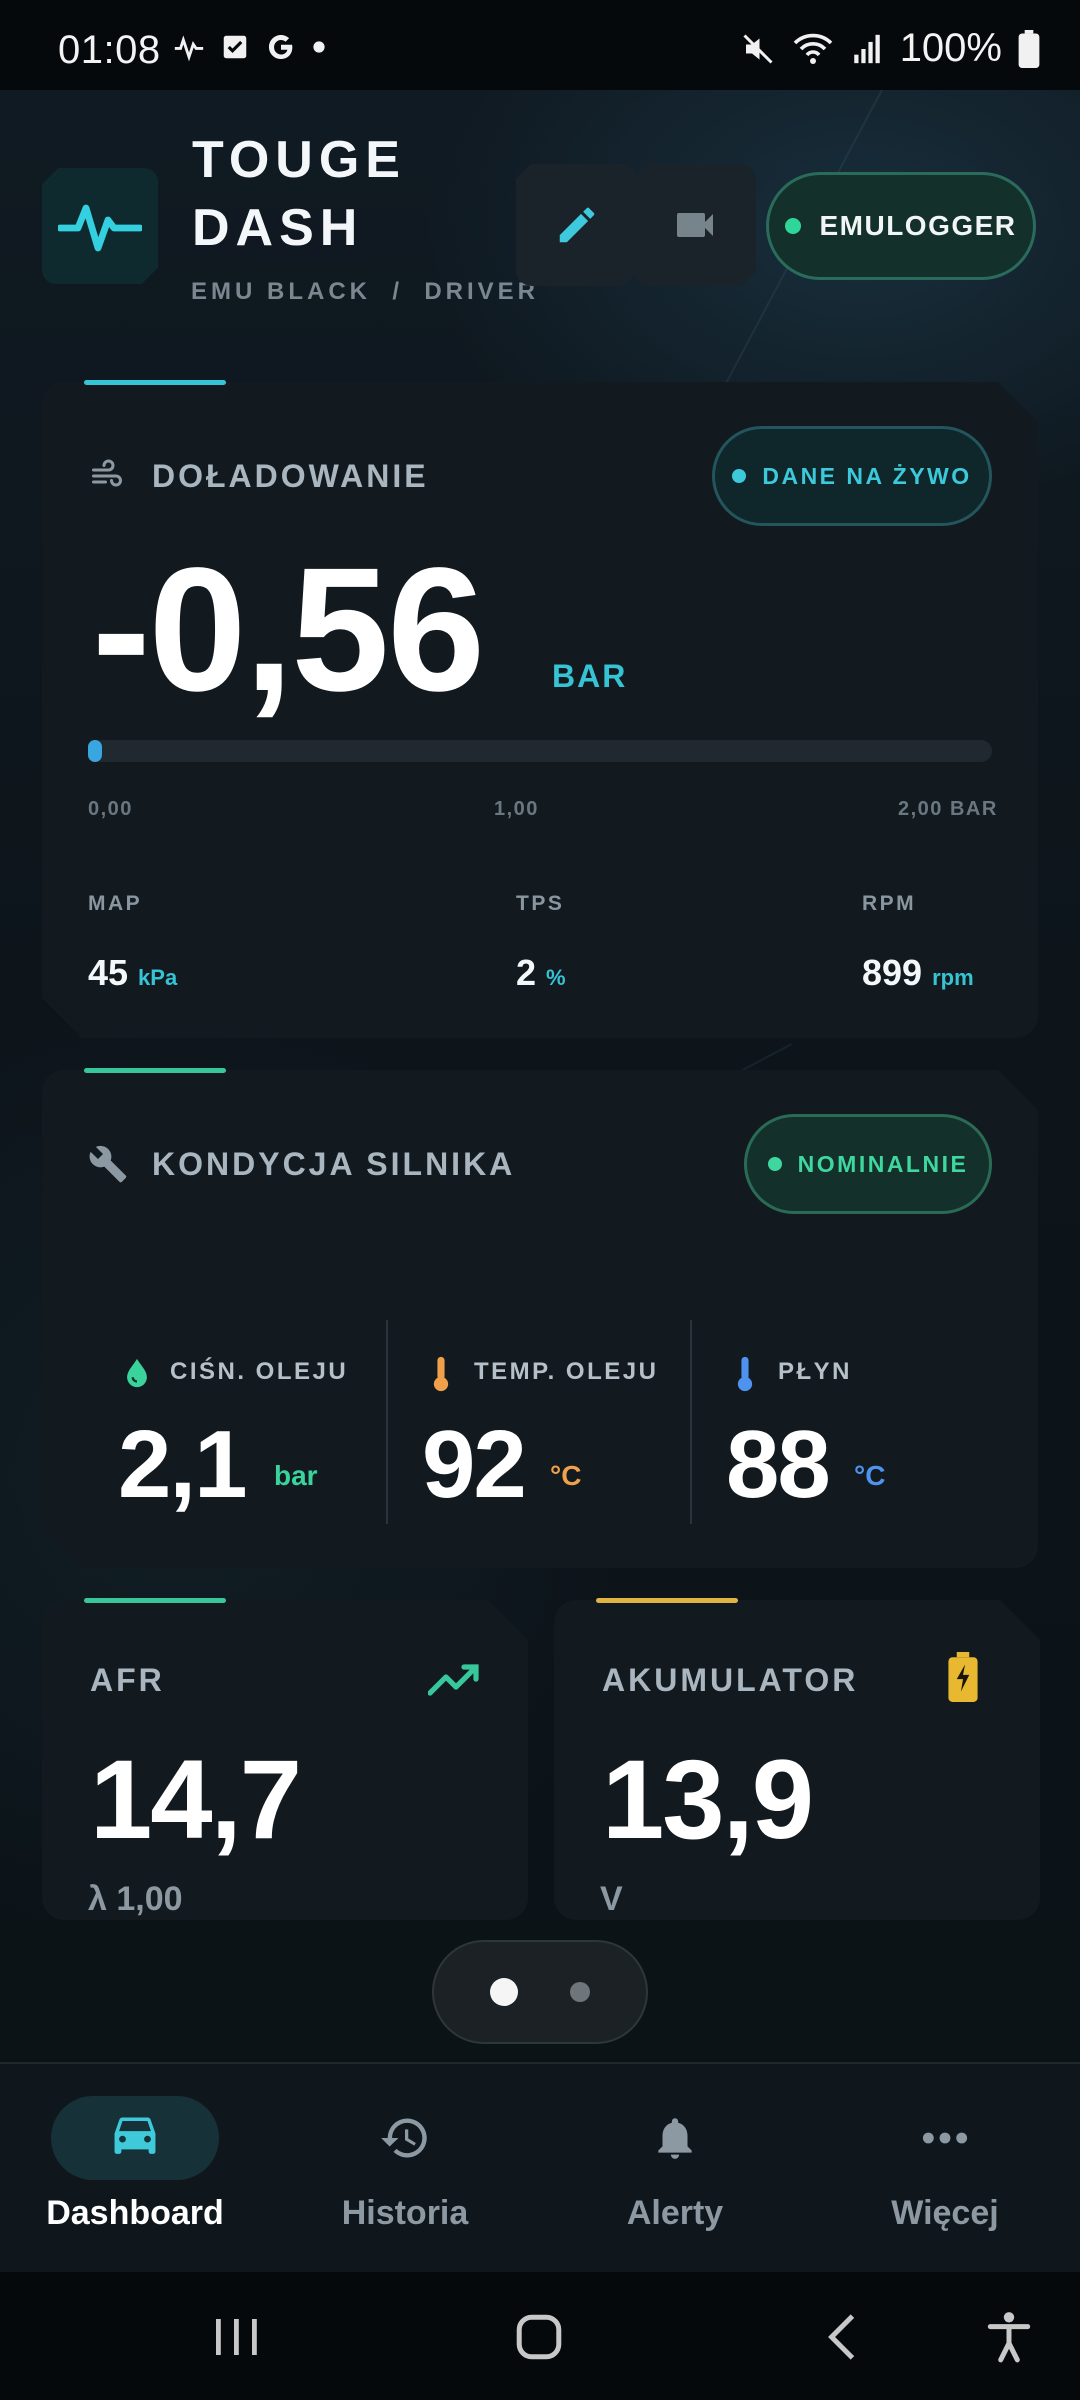  I want to click on boost-progress-track, so click(540, 751).